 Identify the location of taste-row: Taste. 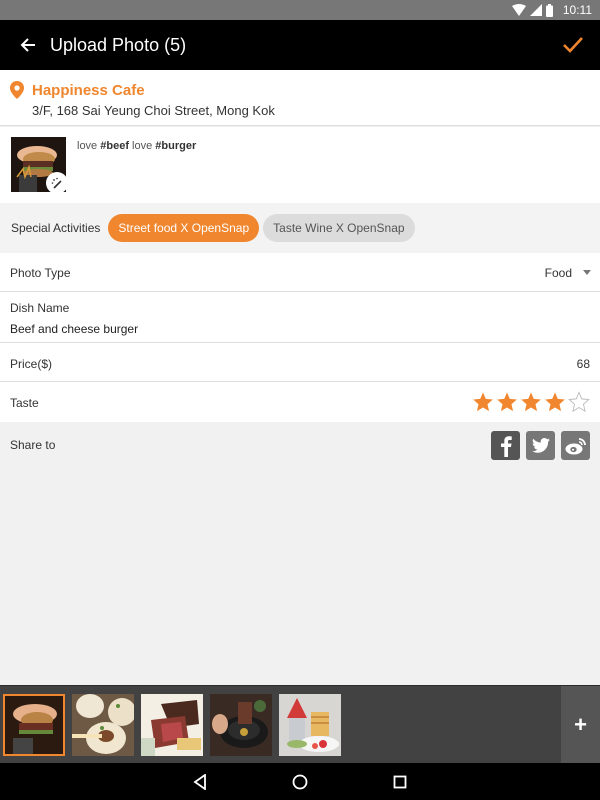
(300, 402).